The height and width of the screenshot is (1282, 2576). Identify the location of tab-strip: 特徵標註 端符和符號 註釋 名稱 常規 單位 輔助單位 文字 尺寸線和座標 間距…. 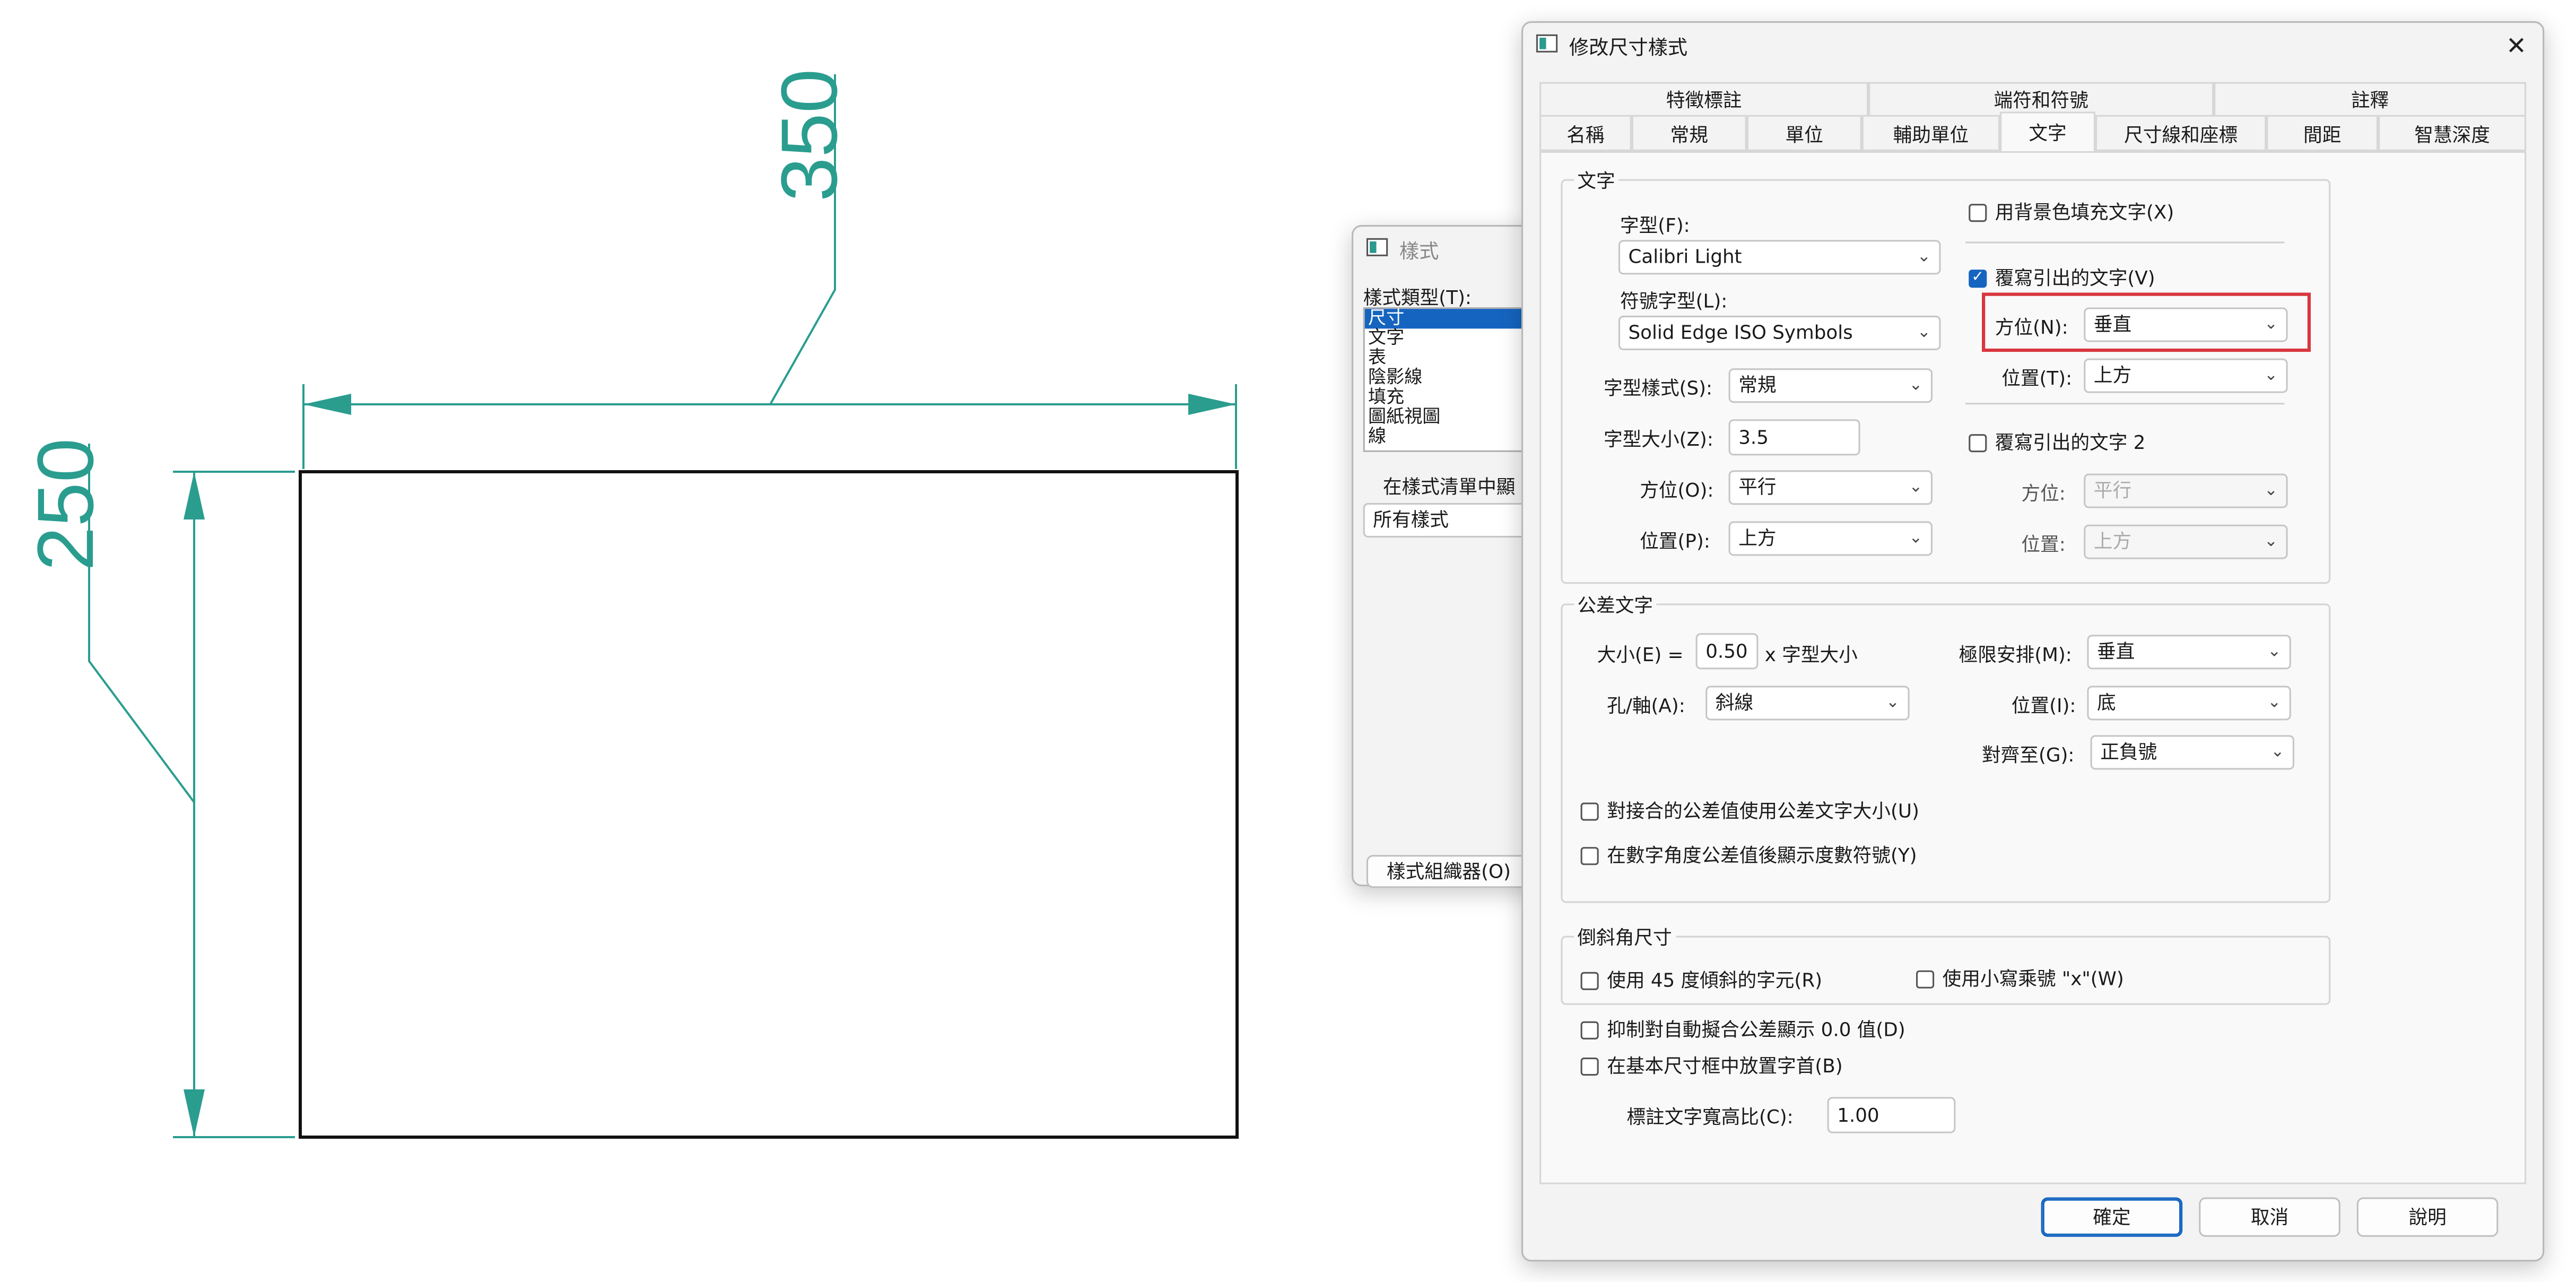
(2033, 118).